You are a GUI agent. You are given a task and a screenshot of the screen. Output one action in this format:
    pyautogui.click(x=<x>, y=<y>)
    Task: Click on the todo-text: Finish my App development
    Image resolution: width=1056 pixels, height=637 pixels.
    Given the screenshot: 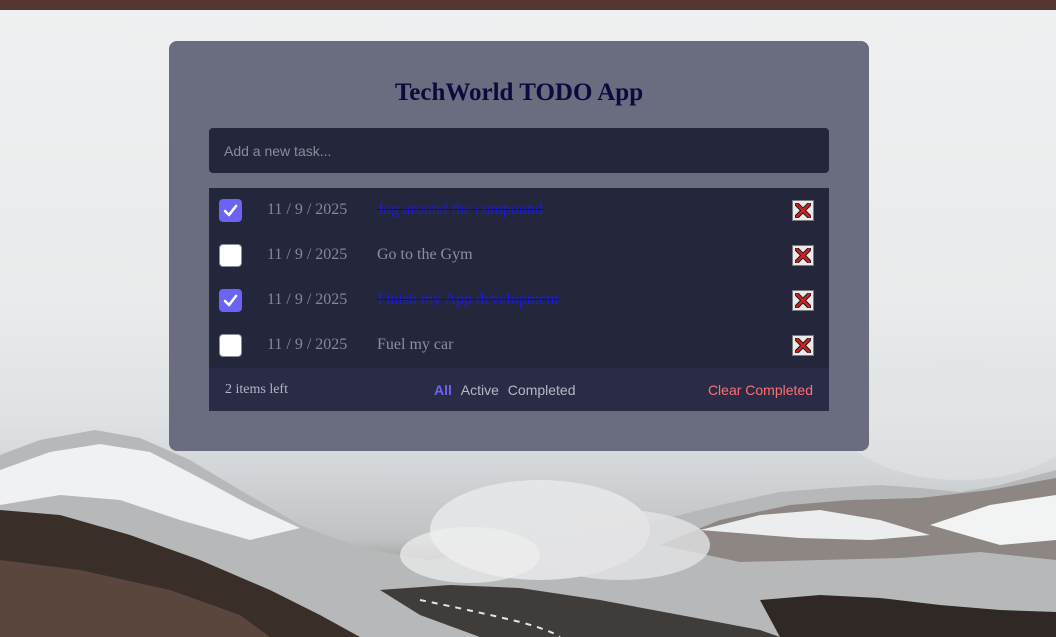 What is the action you would take?
    pyautogui.click(x=468, y=299)
    